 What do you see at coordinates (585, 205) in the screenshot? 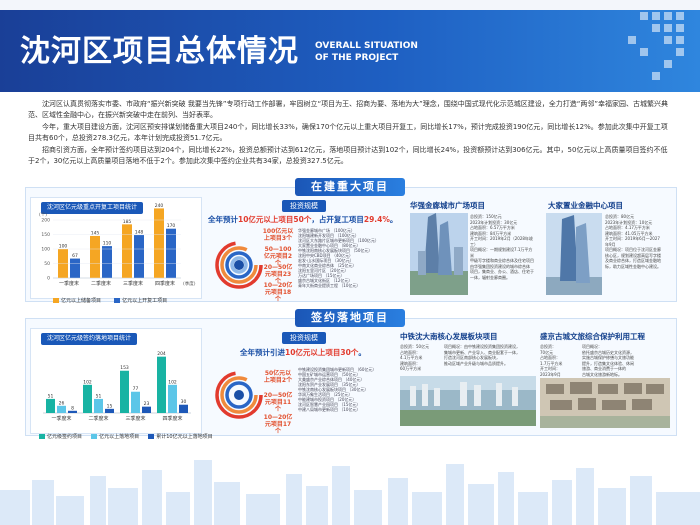
I see `card-title-dajia: 大家置业金融中心项目` at bounding box center [585, 205].